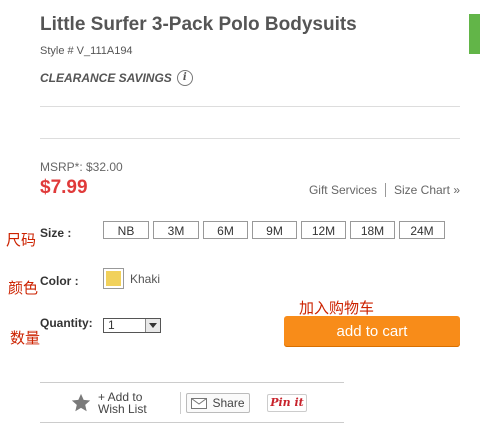 The height and width of the screenshot is (431, 480). What do you see at coordinates (474, 34) in the screenshot?
I see `green-corner-tab` at bounding box center [474, 34].